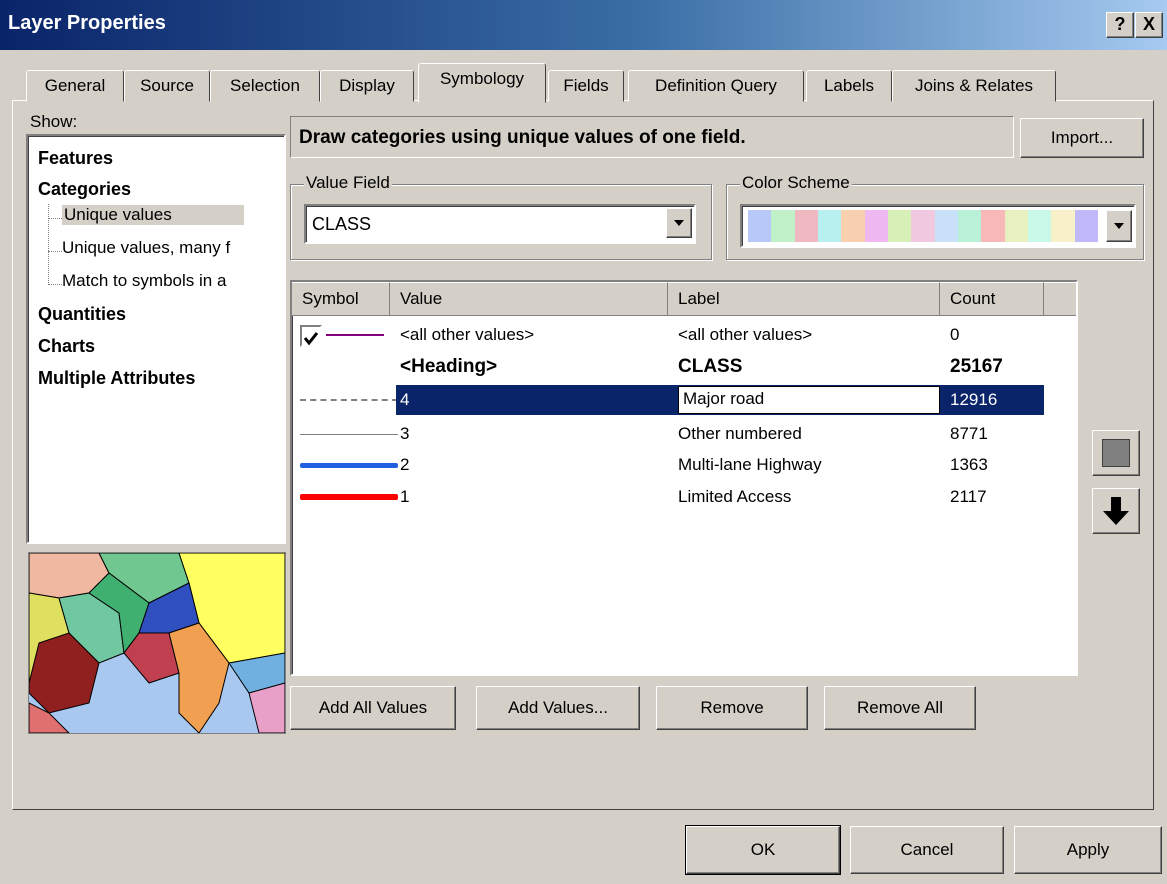  I want to click on map-preview, so click(157, 643).